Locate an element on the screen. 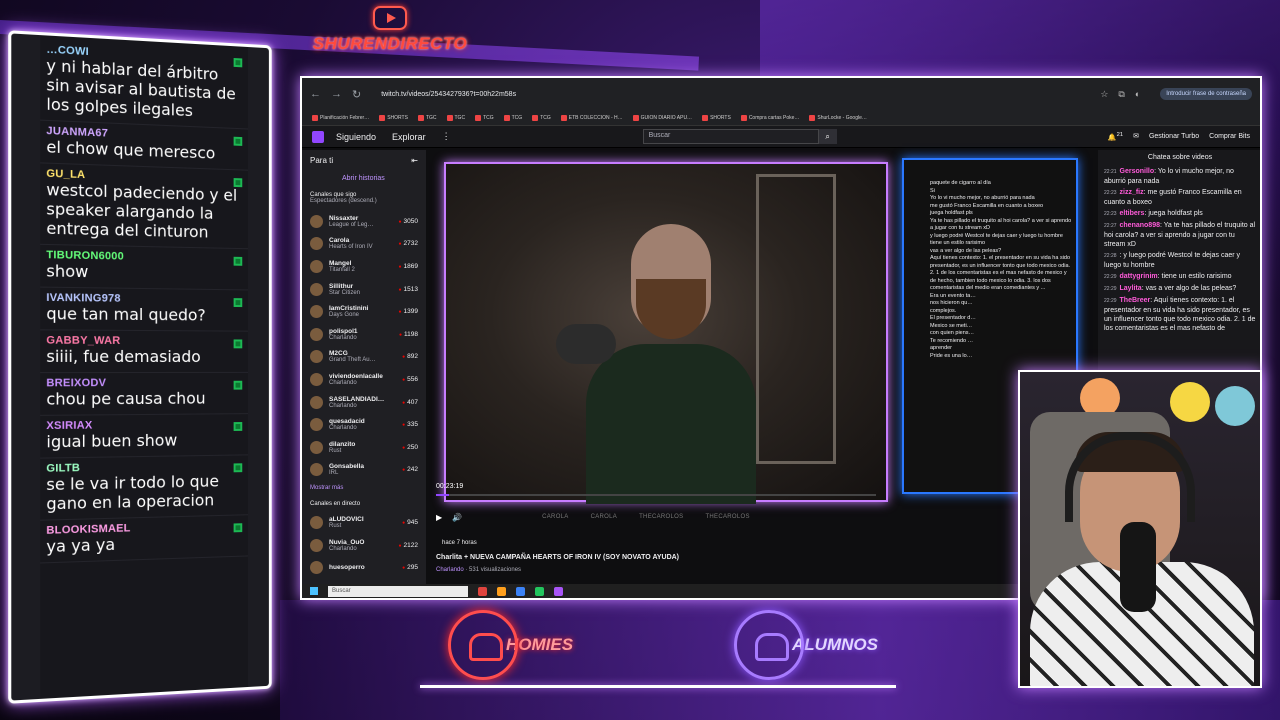 The height and width of the screenshot is (720, 1280). brand-title: SHURENDIRECTO is located at coordinates (390, 43).